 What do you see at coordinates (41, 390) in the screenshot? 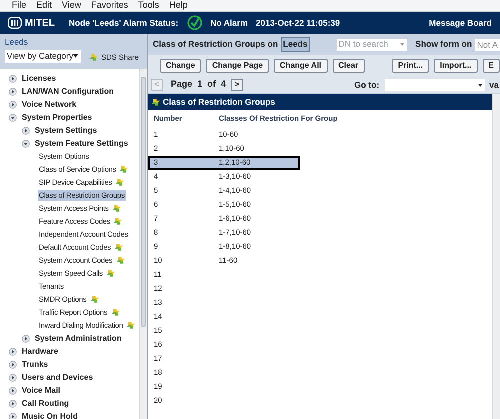
I see `tree-item: Voice Mail` at bounding box center [41, 390].